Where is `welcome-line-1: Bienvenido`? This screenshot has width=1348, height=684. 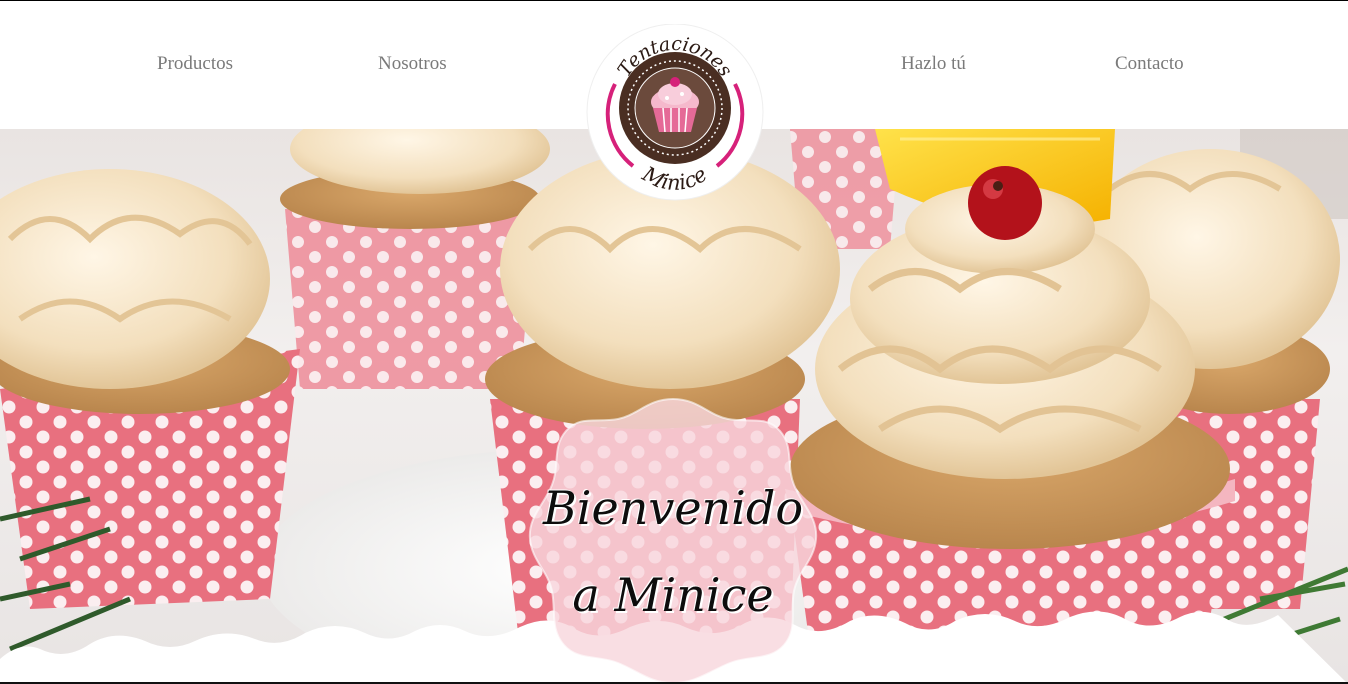 welcome-line-1: Bienvenido is located at coordinates (673, 508).